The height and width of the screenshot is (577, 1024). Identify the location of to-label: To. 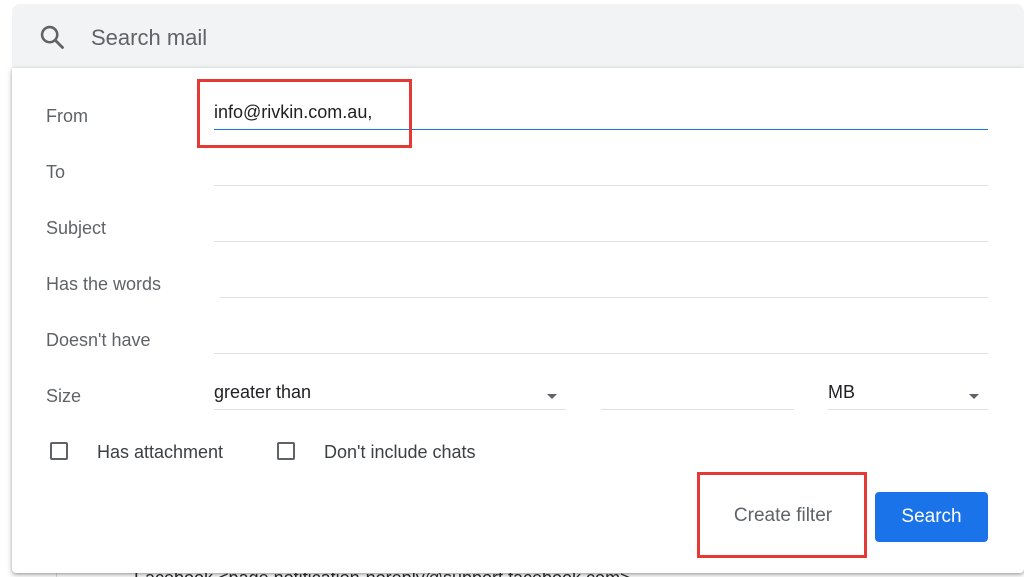
(56, 172).